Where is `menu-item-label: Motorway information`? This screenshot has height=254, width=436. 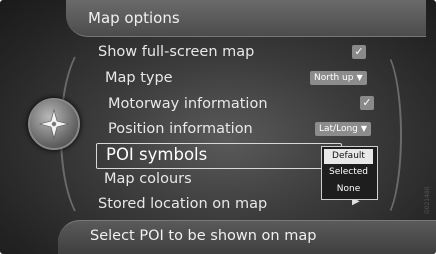
menu-item-label: Motorway information is located at coordinates (188, 104).